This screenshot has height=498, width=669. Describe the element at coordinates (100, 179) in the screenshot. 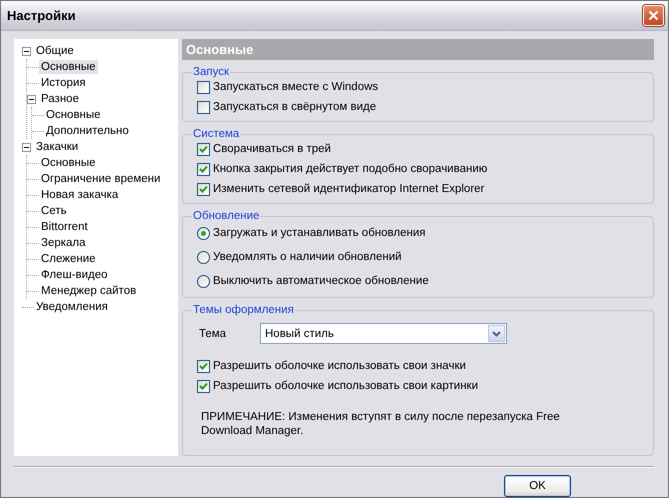

I see `tree-item: Ограничение времени` at that location.